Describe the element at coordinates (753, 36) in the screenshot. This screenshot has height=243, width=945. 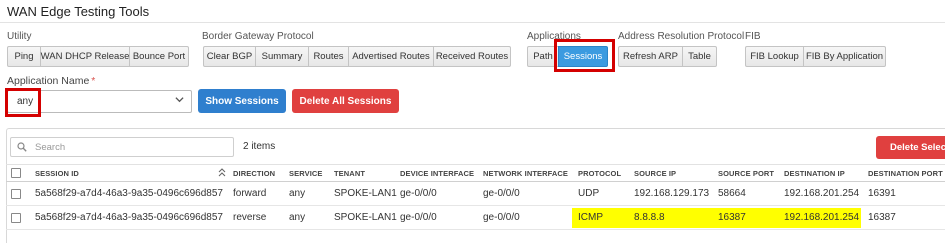
I see `group-label-fib: FIB` at that location.